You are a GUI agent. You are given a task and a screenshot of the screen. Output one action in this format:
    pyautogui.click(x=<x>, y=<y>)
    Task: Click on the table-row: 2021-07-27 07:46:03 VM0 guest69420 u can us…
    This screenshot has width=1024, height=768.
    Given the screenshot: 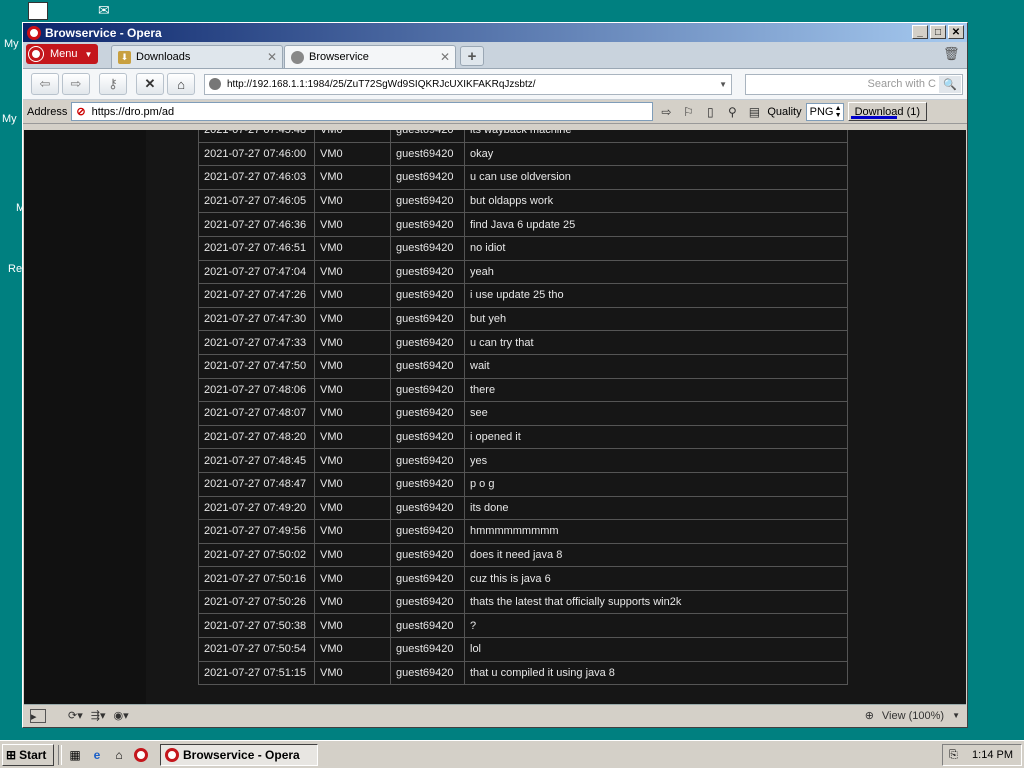 What is the action you would take?
    pyautogui.click(x=523, y=177)
    